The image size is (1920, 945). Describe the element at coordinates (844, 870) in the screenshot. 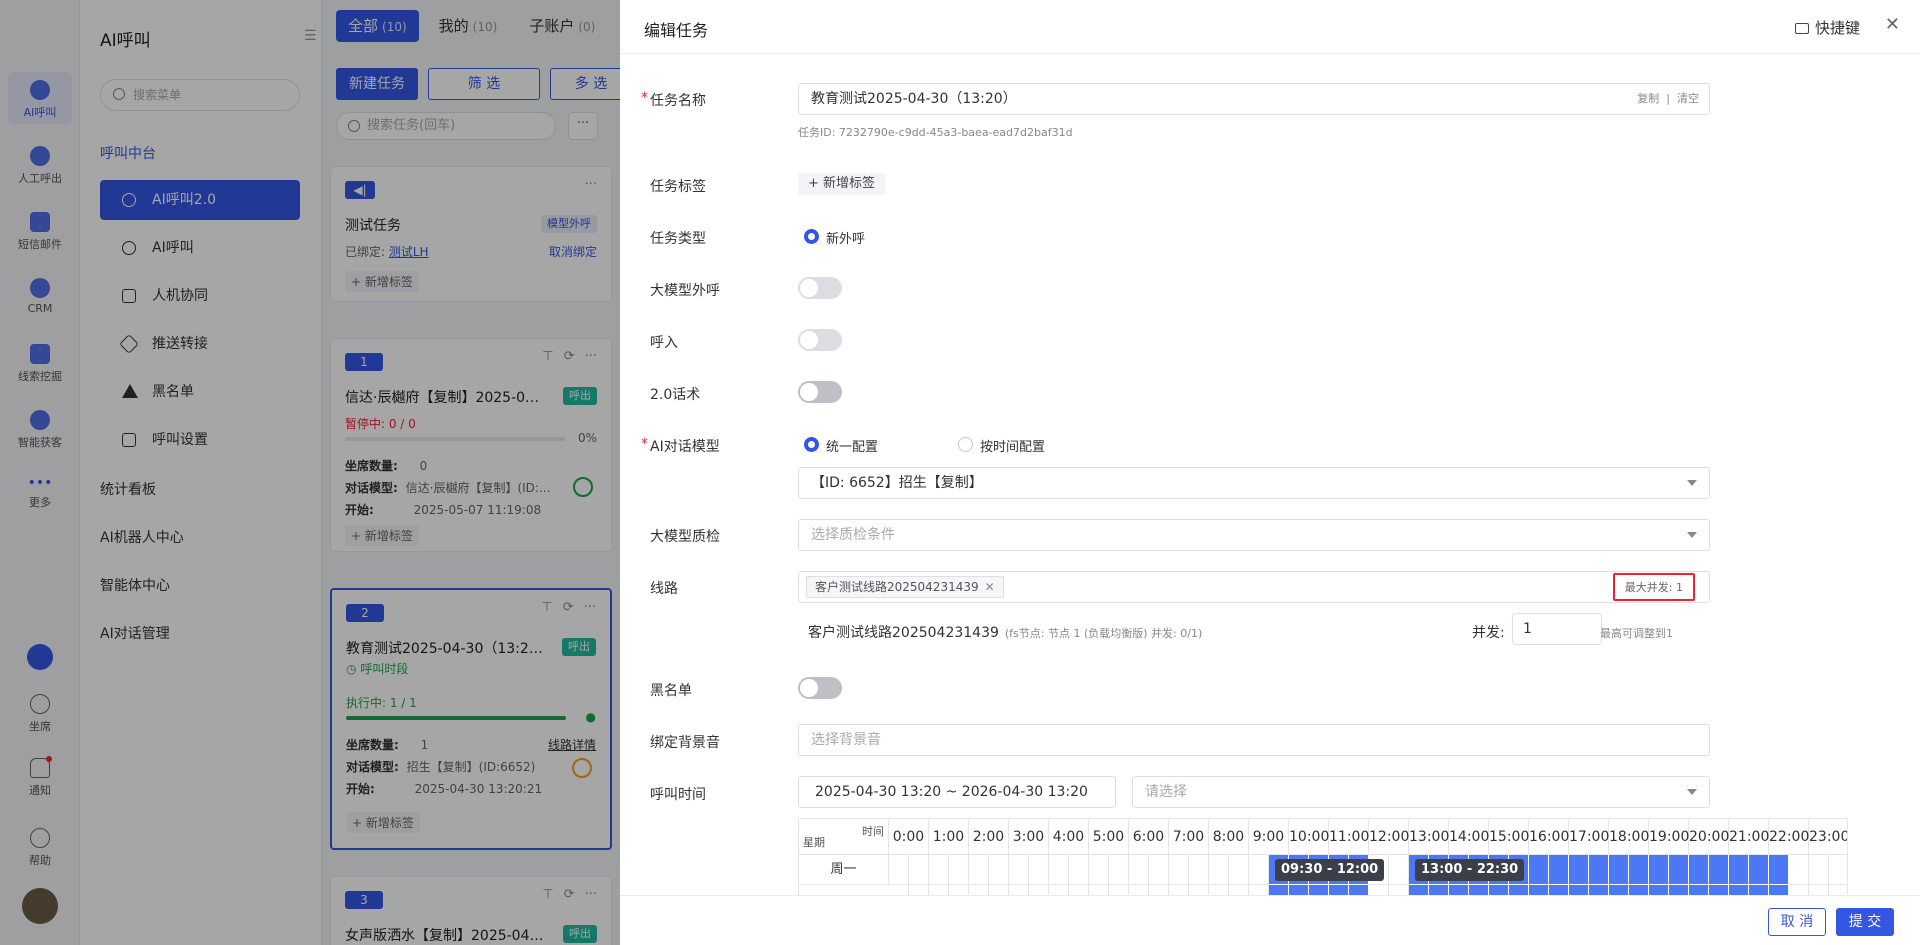

I see `row-label-monday: 周一` at that location.